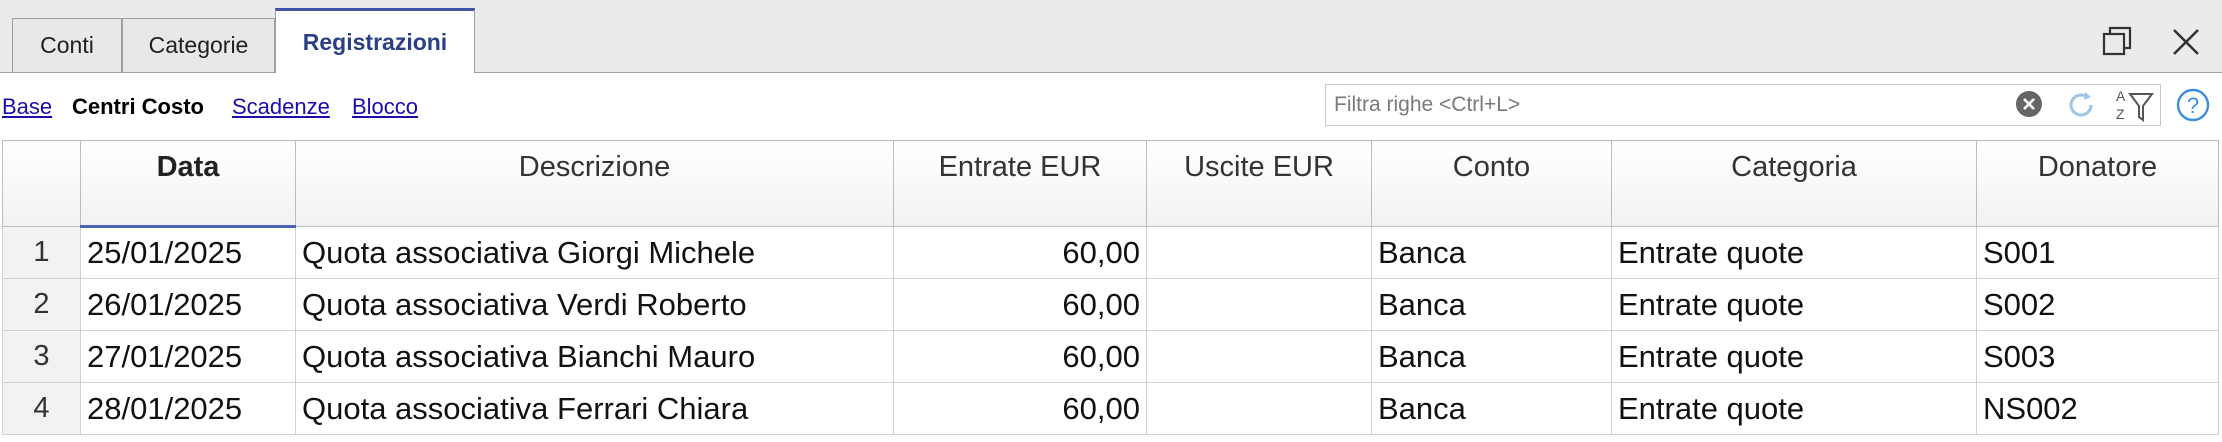 The image size is (2222, 442). Describe the element at coordinates (188, 356) in the screenshot. I see `cell-data: 27/01/2025` at that location.